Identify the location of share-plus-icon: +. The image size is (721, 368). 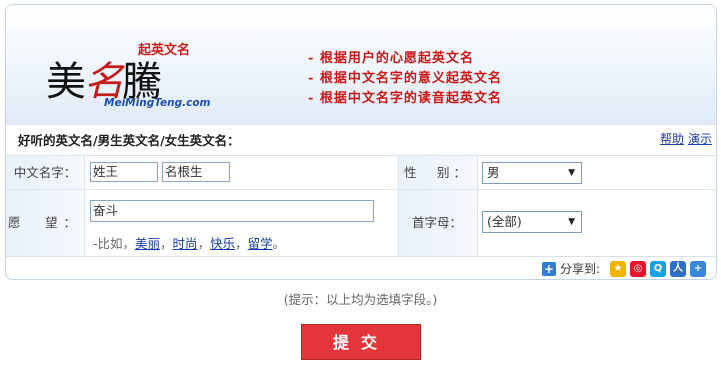
(548, 268).